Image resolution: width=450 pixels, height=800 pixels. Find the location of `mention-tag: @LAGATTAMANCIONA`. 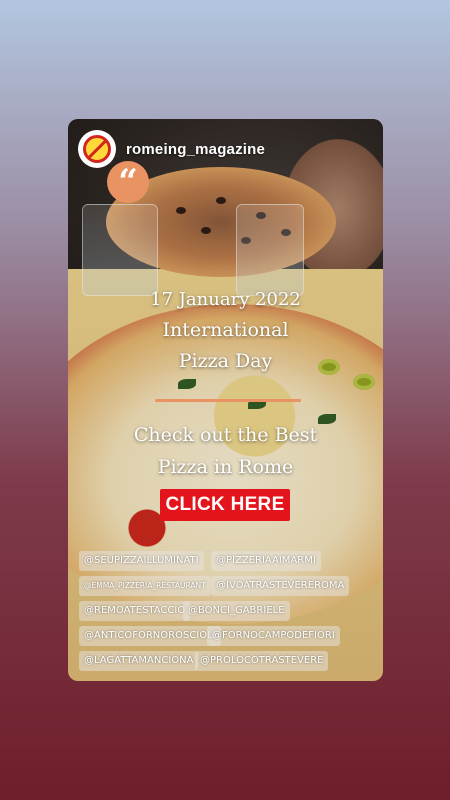

mention-tag: @LAGATTAMANCIONA is located at coordinates (139, 661).